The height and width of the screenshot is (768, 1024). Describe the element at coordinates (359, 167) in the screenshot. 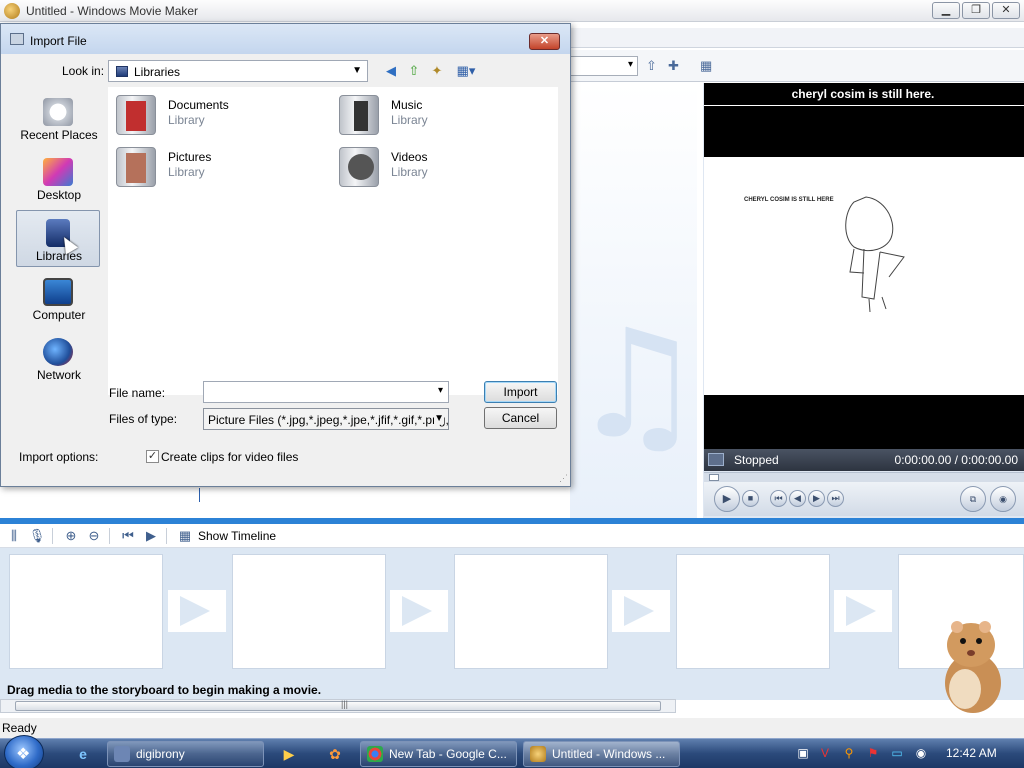

I see `videos-library-icon` at that location.